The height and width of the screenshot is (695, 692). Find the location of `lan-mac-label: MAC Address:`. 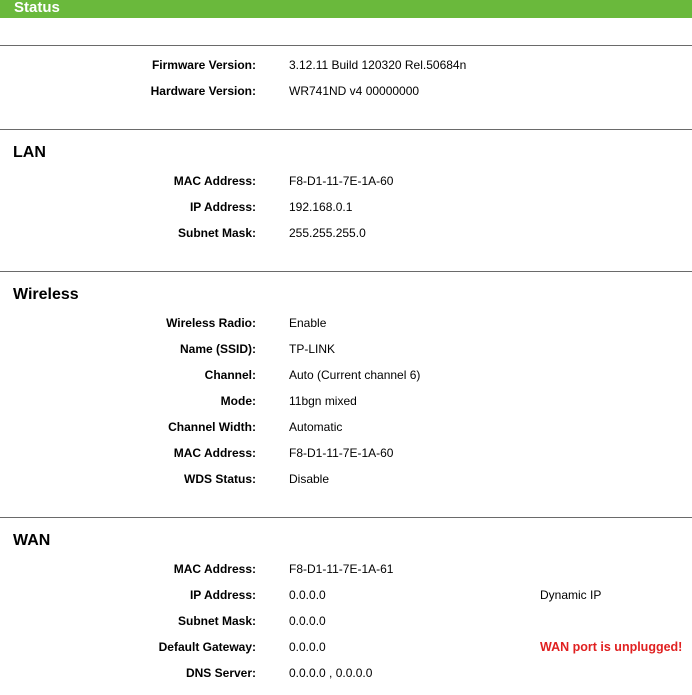

lan-mac-label: MAC Address: is located at coordinates (214, 181).